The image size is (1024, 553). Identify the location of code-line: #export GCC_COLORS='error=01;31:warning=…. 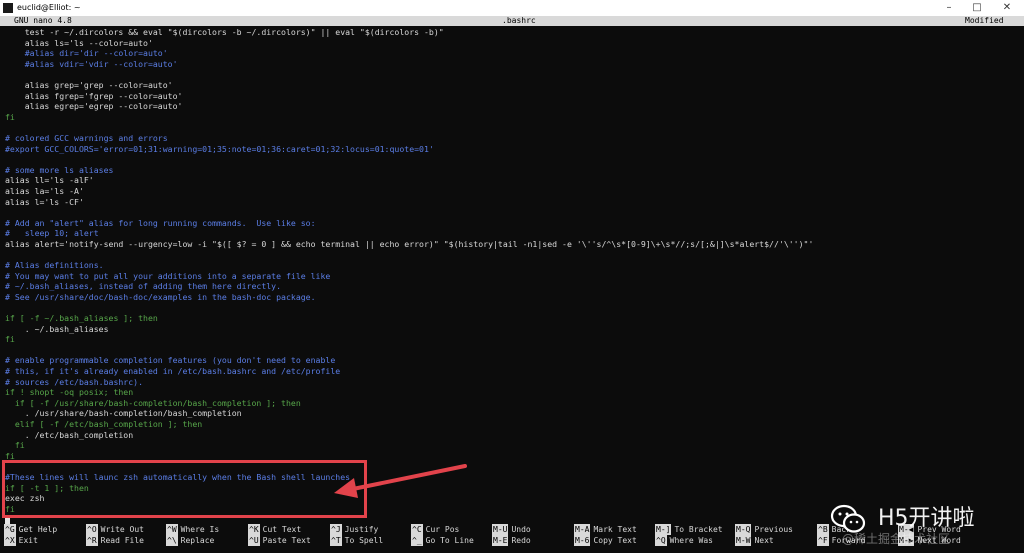
(219, 148).